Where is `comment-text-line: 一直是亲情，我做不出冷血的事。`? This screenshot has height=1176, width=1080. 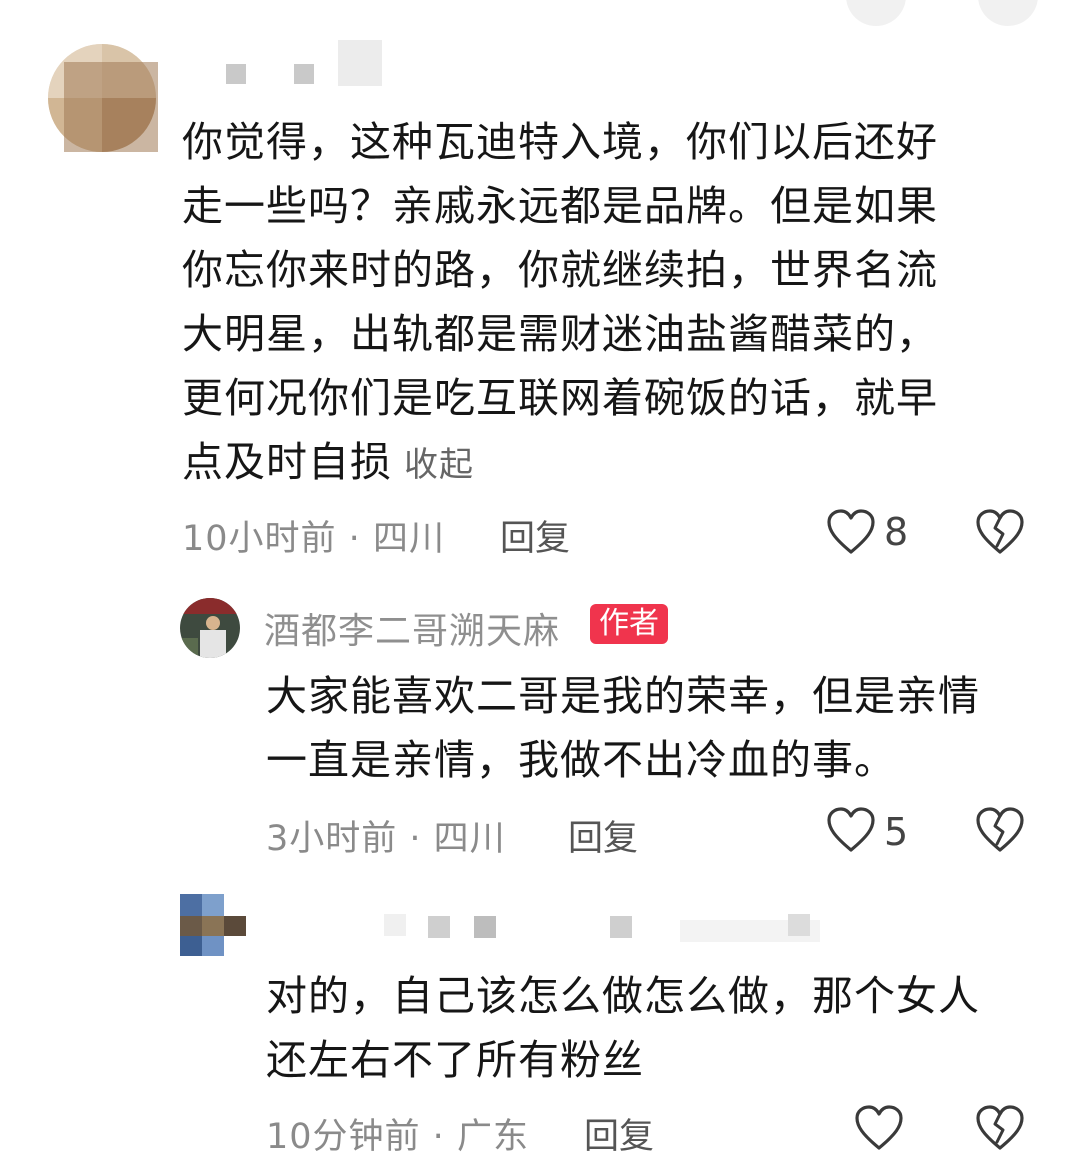 comment-text-line: 一直是亲情，我做不出冷血的事。 is located at coordinates (581, 760).